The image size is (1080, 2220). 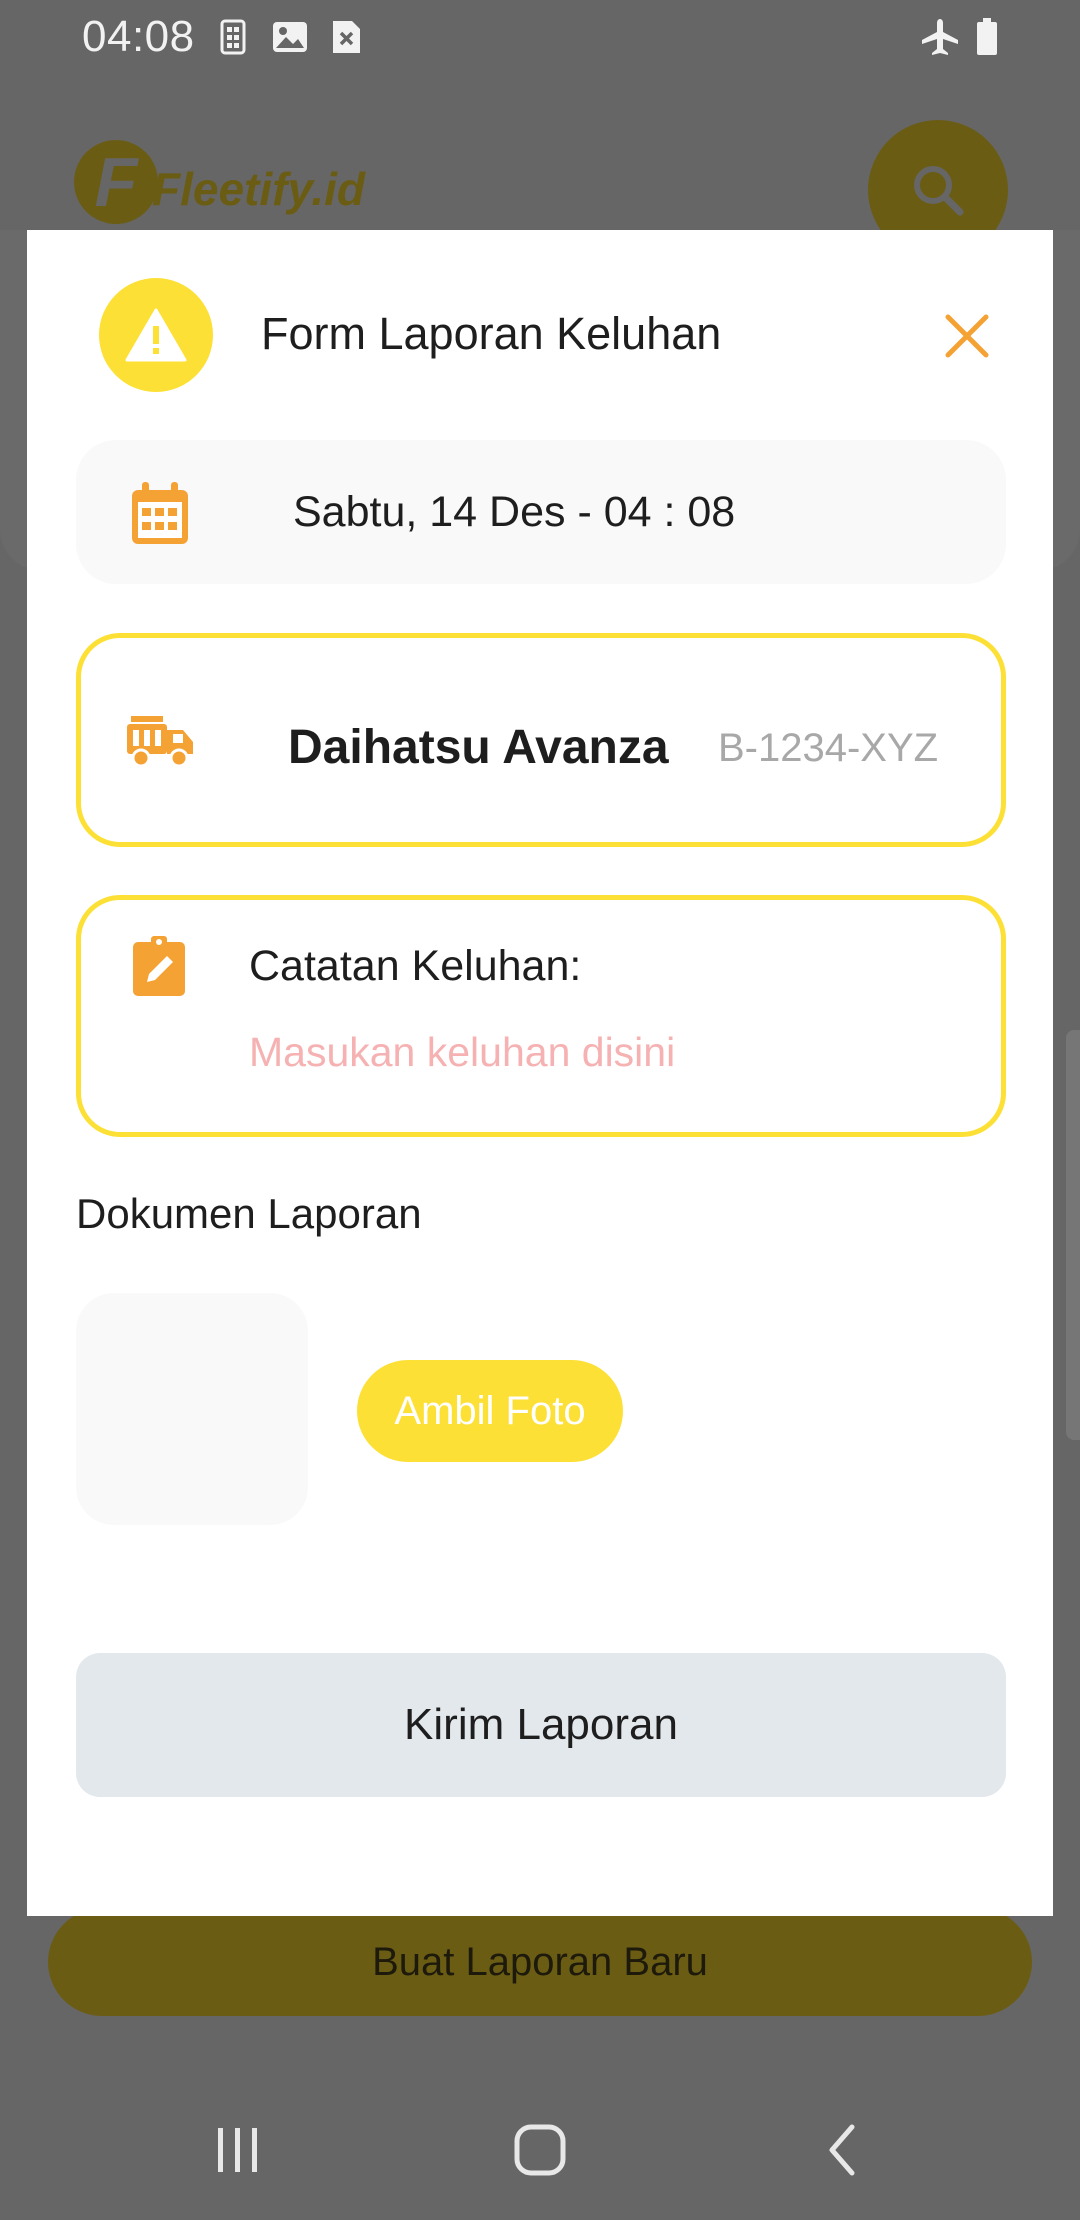 What do you see at coordinates (541, 1016) in the screenshot?
I see `complaint-note-field: Catatan Keluhan:` at bounding box center [541, 1016].